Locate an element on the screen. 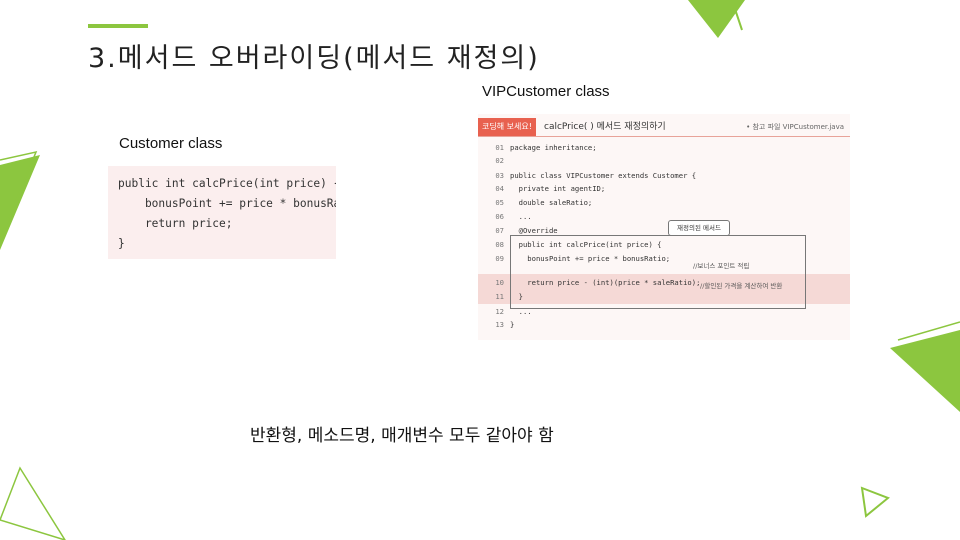 The height and width of the screenshot is (540, 960). code-line: 05 double saleRatio; is located at coordinates (544, 202).